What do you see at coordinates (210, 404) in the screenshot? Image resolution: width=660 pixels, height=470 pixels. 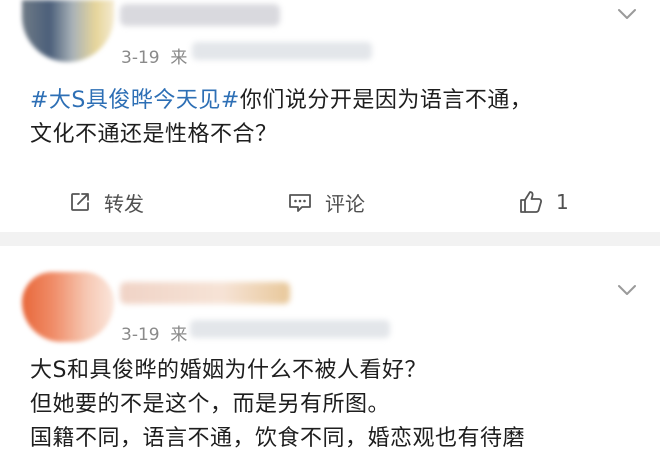 I see `post-text-line: 但她要的不是这个，而是另有所图。` at bounding box center [210, 404].